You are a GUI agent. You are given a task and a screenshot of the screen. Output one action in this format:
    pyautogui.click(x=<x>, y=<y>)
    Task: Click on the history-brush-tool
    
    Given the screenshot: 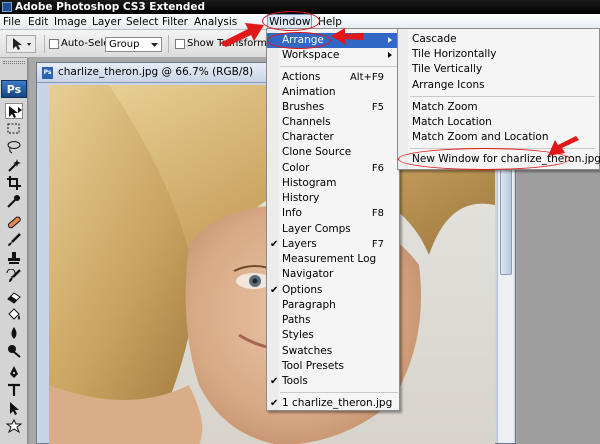 What is the action you would take?
    pyautogui.click(x=14, y=276)
    